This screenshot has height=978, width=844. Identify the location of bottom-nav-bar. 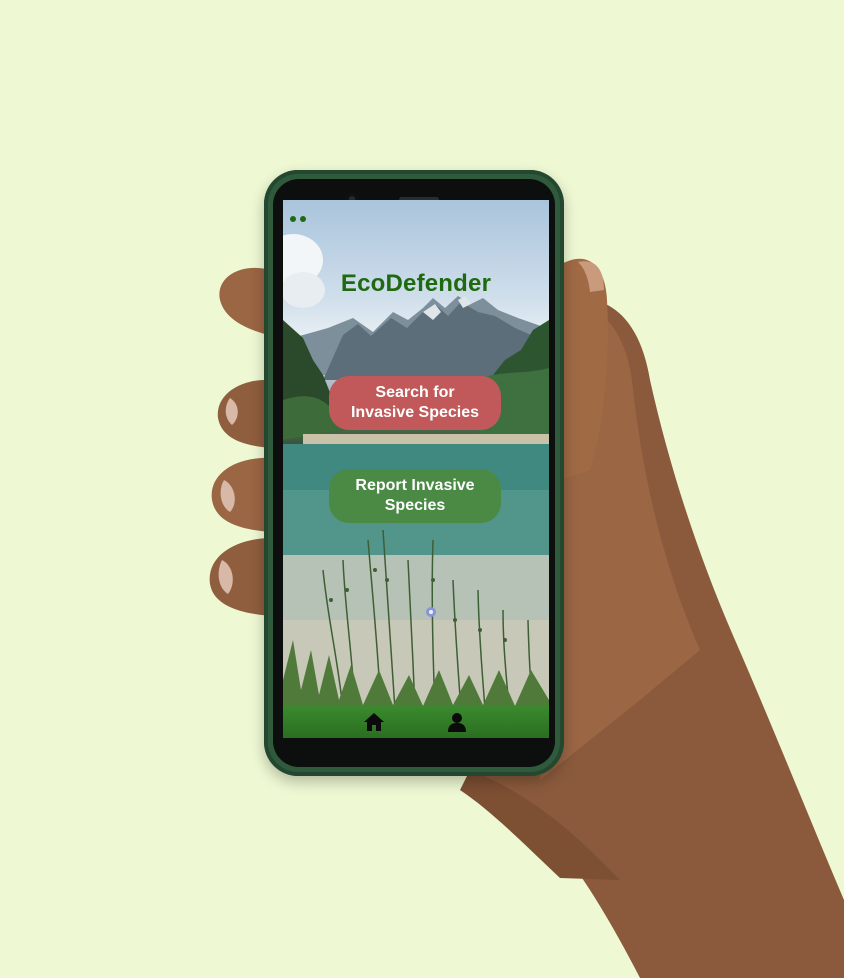
(416, 722).